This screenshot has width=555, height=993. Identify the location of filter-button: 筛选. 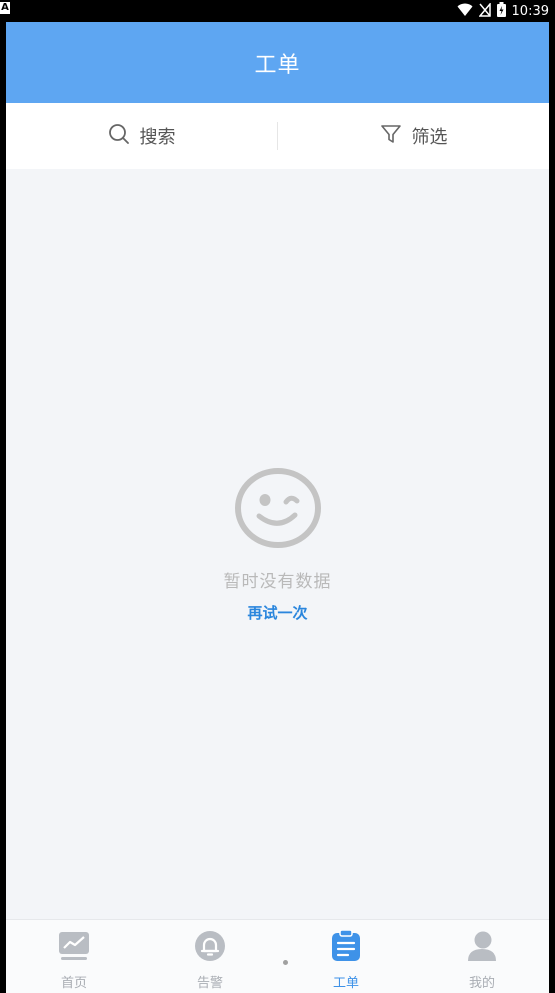
(413, 136).